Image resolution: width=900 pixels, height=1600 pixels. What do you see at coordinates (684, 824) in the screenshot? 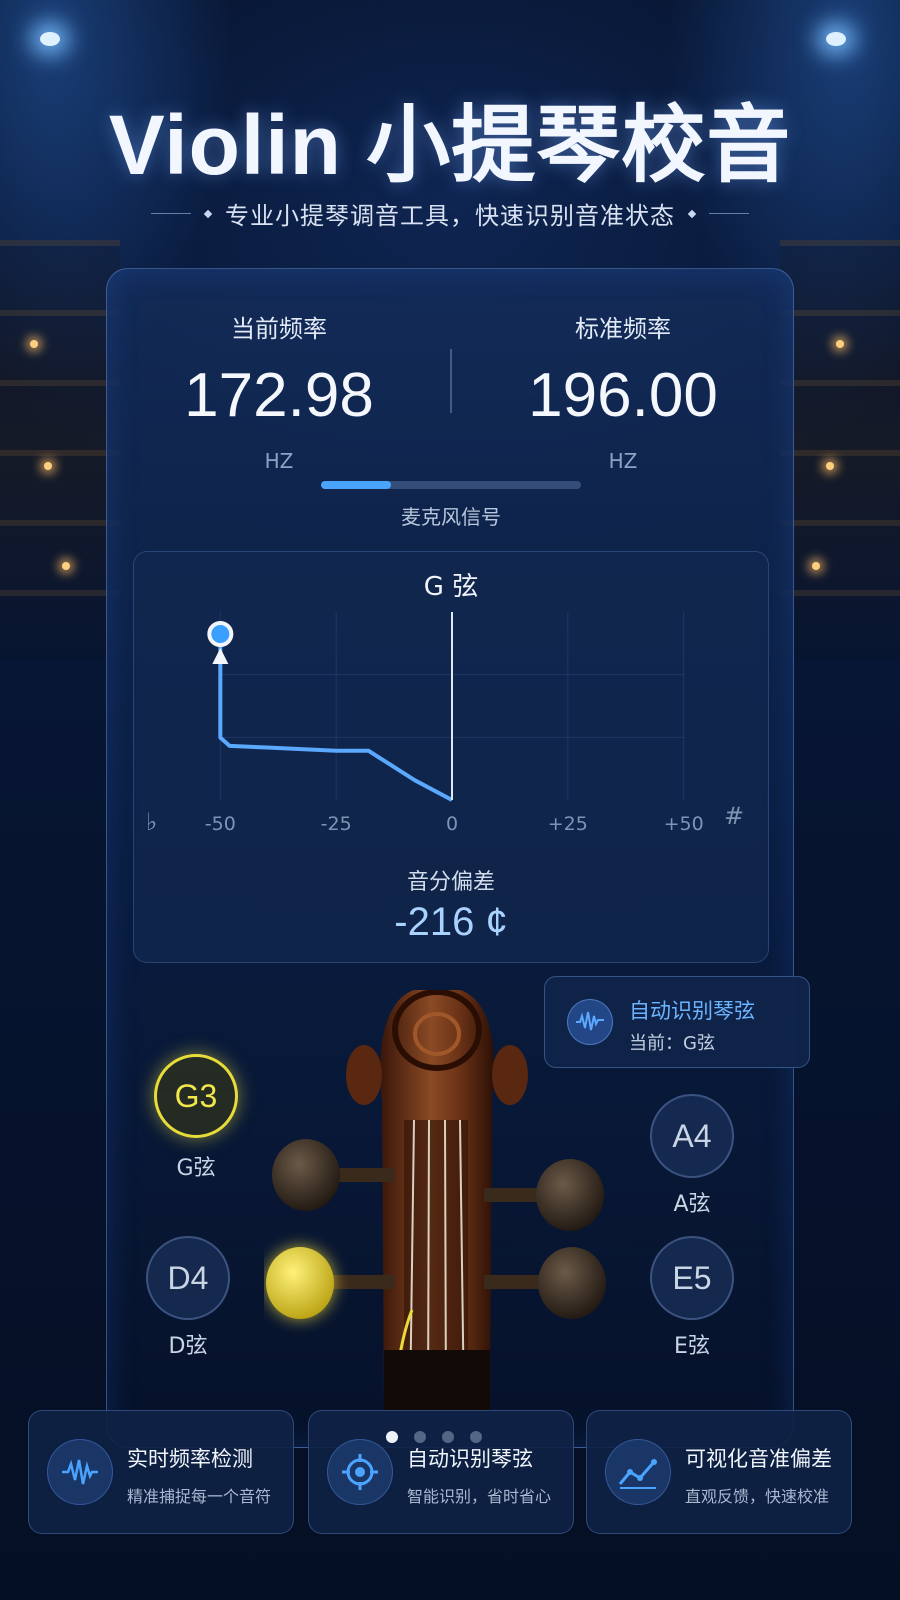
I see `tick-label: +50` at bounding box center [684, 824].